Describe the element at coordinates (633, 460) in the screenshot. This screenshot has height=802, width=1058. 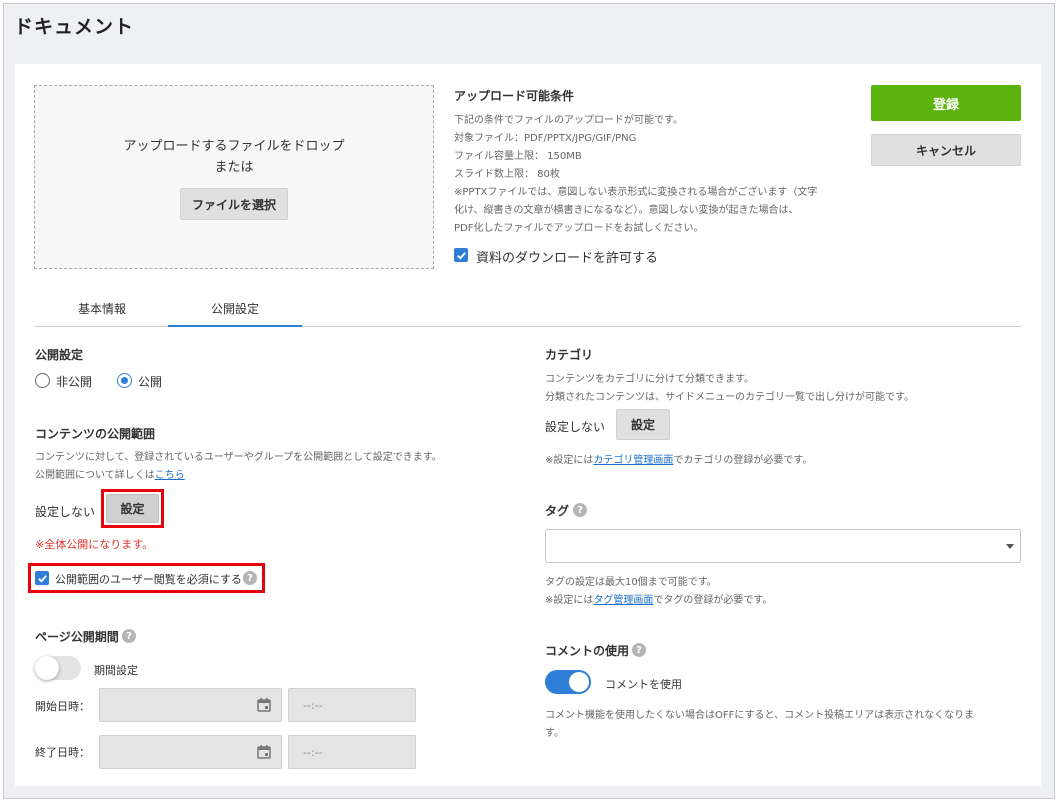
I see `category-admin-link: カテゴリ管理画面` at that location.